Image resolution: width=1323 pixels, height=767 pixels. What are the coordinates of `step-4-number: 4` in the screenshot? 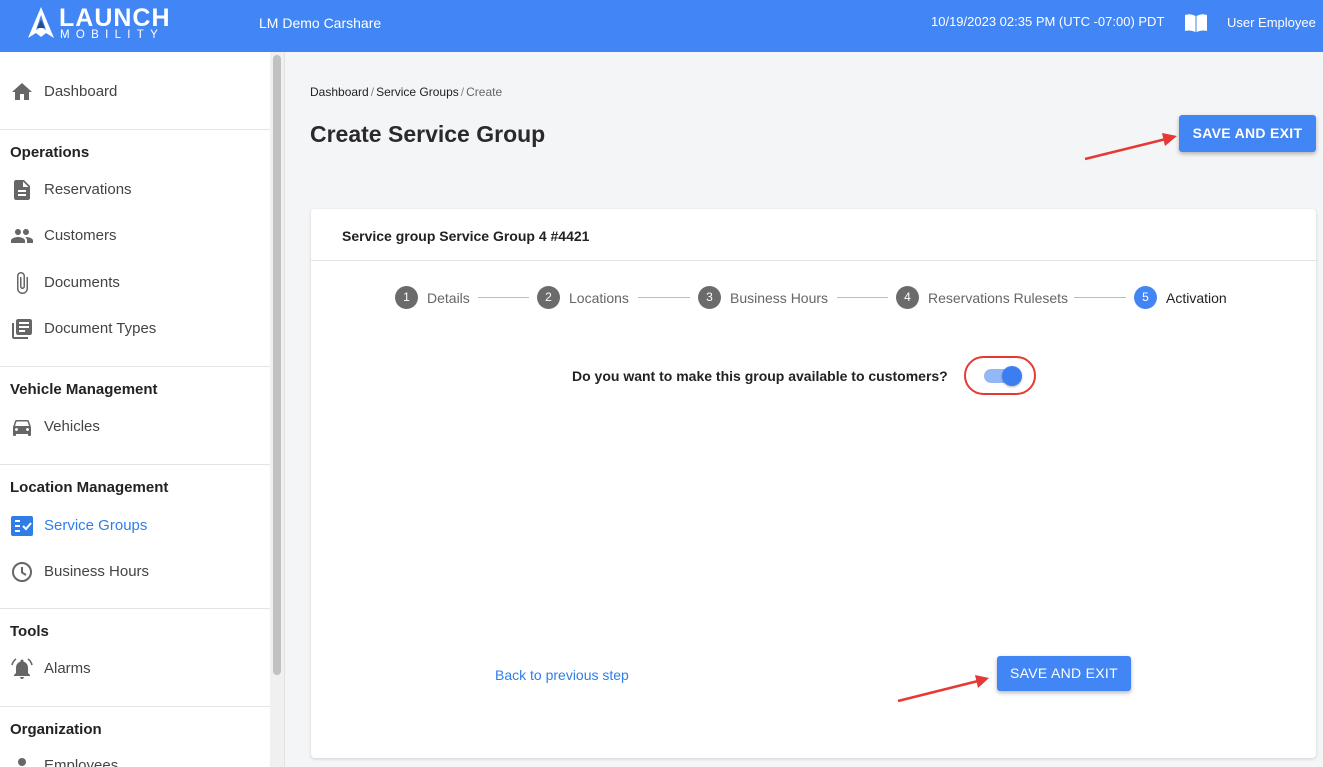 It's located at (907, 297).